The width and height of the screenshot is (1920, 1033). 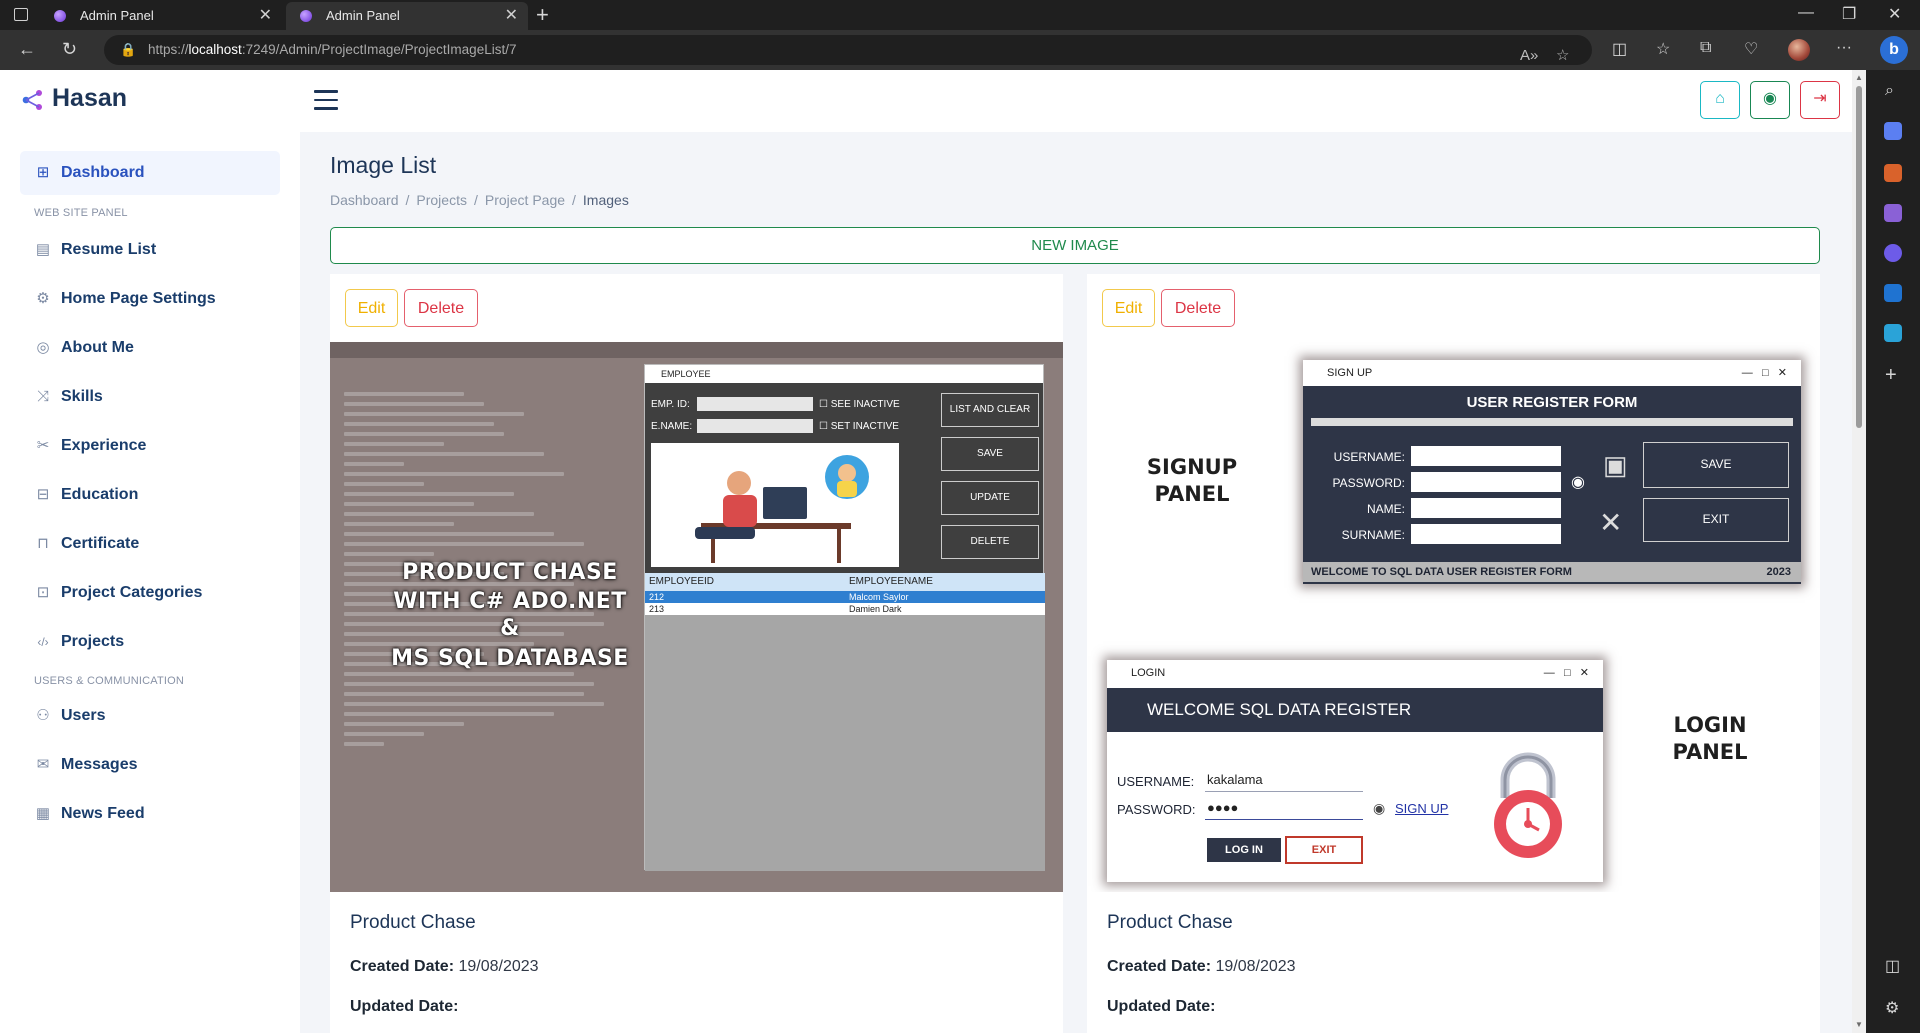 I want to click on sidebar-item-experience: ✂ Experience, so click(x=150, y=446).